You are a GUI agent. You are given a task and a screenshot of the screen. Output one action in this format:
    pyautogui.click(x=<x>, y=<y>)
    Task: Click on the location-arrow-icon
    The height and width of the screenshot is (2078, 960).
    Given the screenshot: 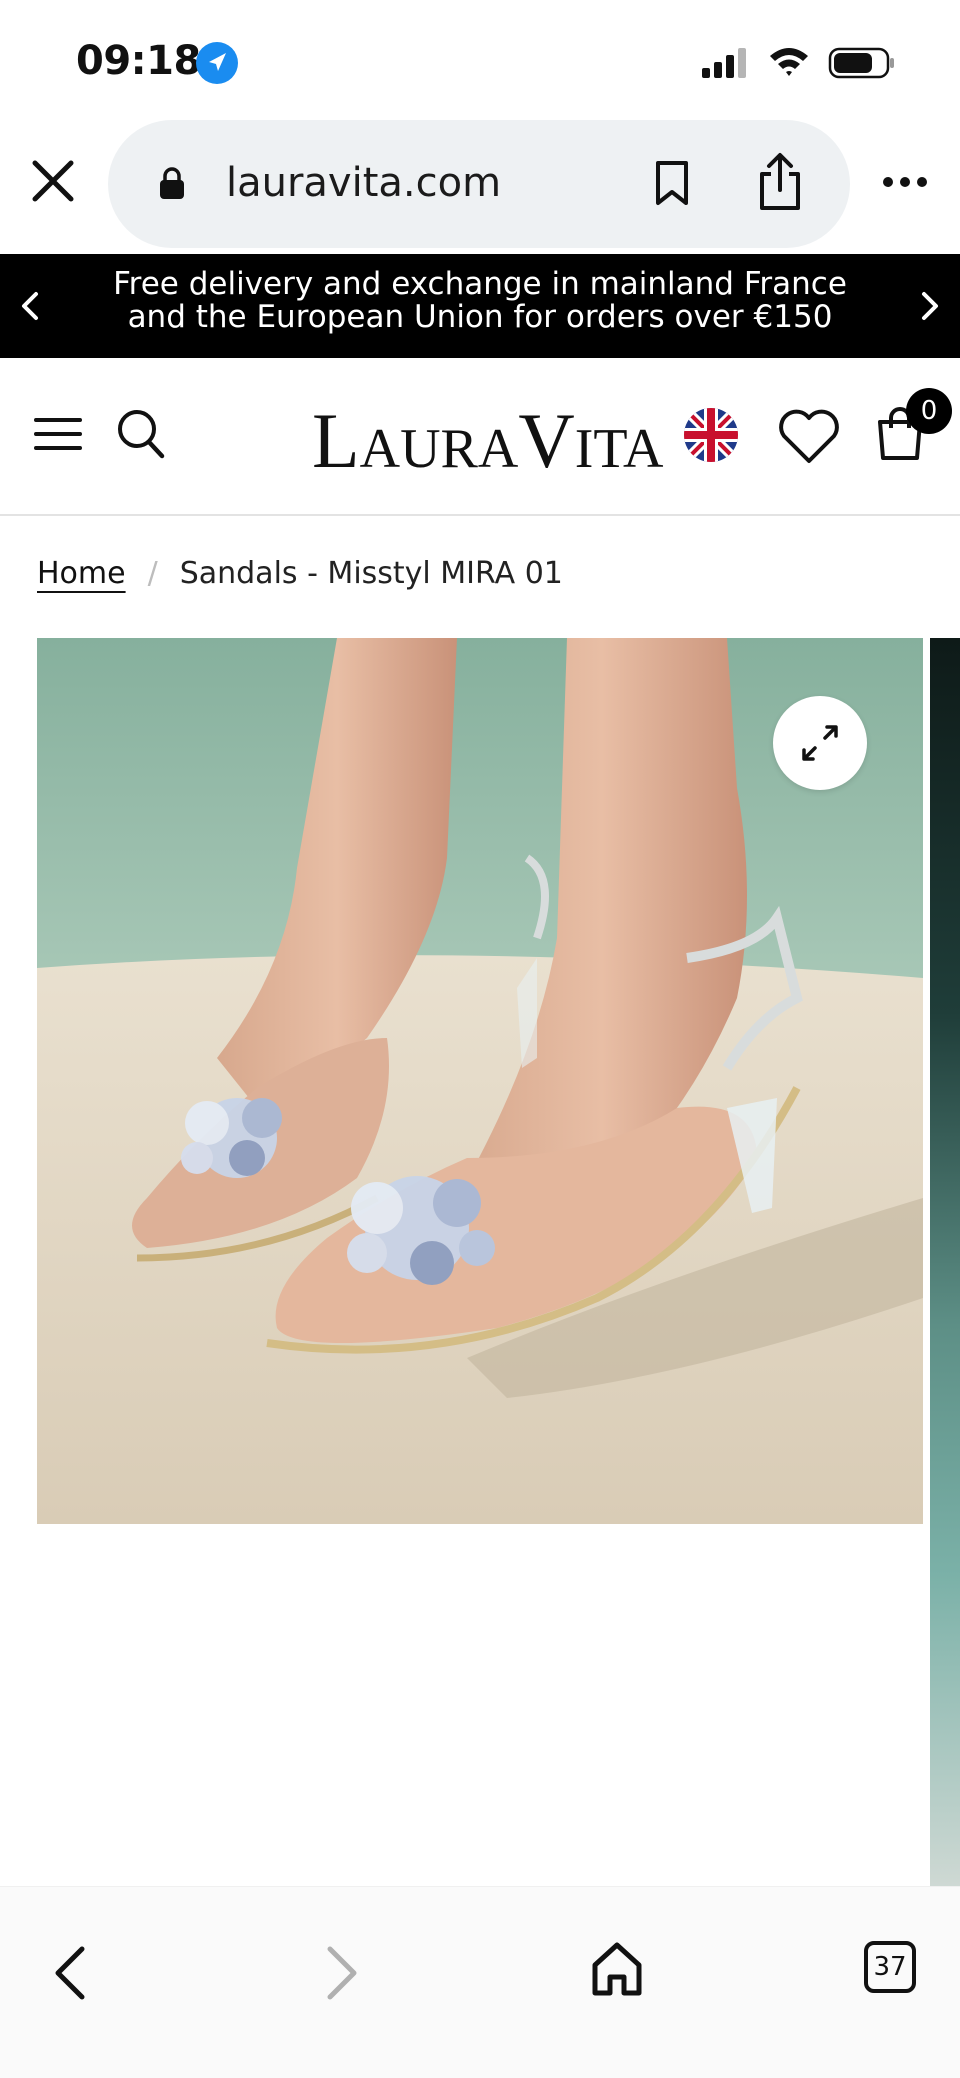 What is the action you would take?
    pyautogui.click(x=217, y=63)
    